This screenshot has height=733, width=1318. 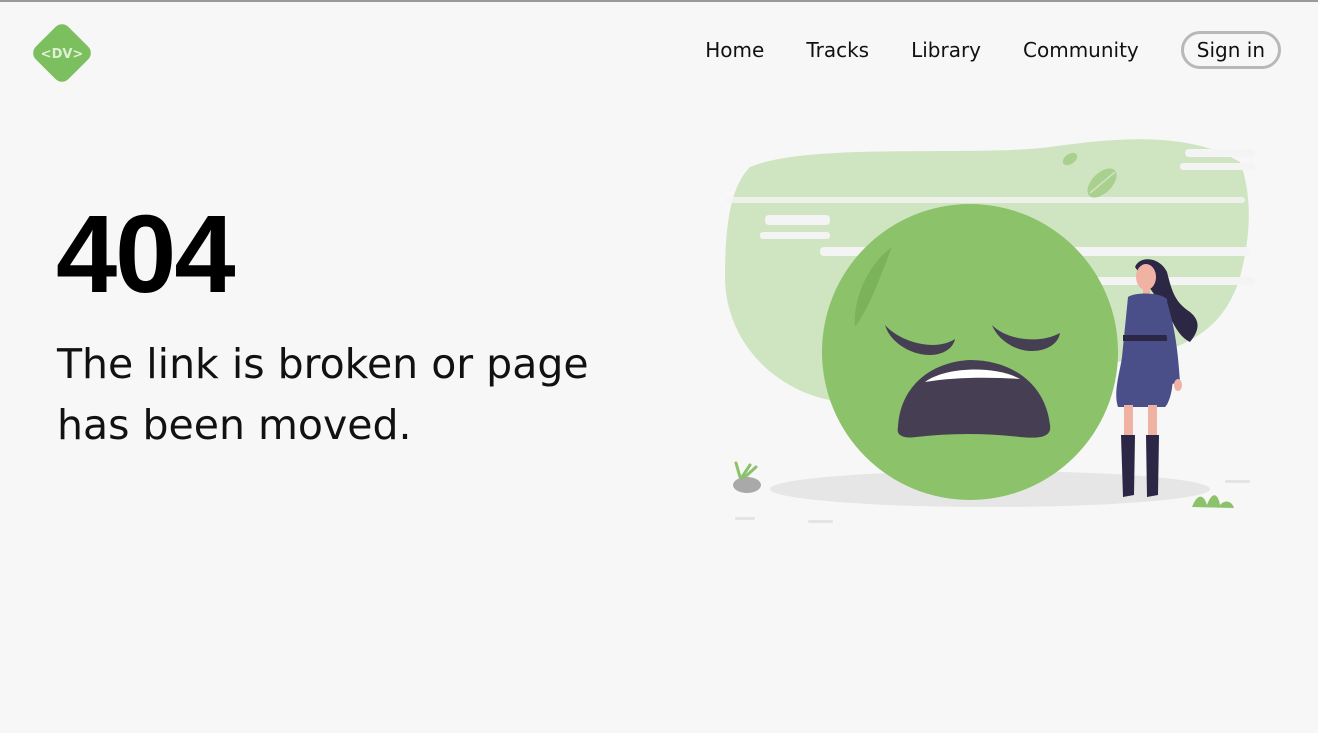 I want to click on hand, so click(x=1178, y=385).